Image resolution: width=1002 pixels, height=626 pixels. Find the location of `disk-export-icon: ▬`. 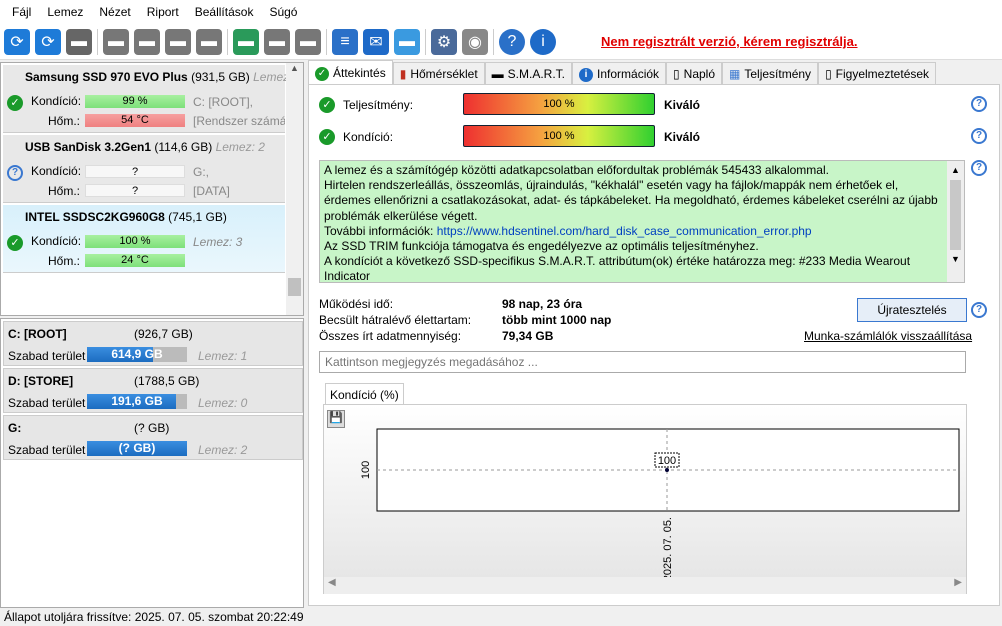

disk-export-icon: ▬ is located at coordinates (308, 41).